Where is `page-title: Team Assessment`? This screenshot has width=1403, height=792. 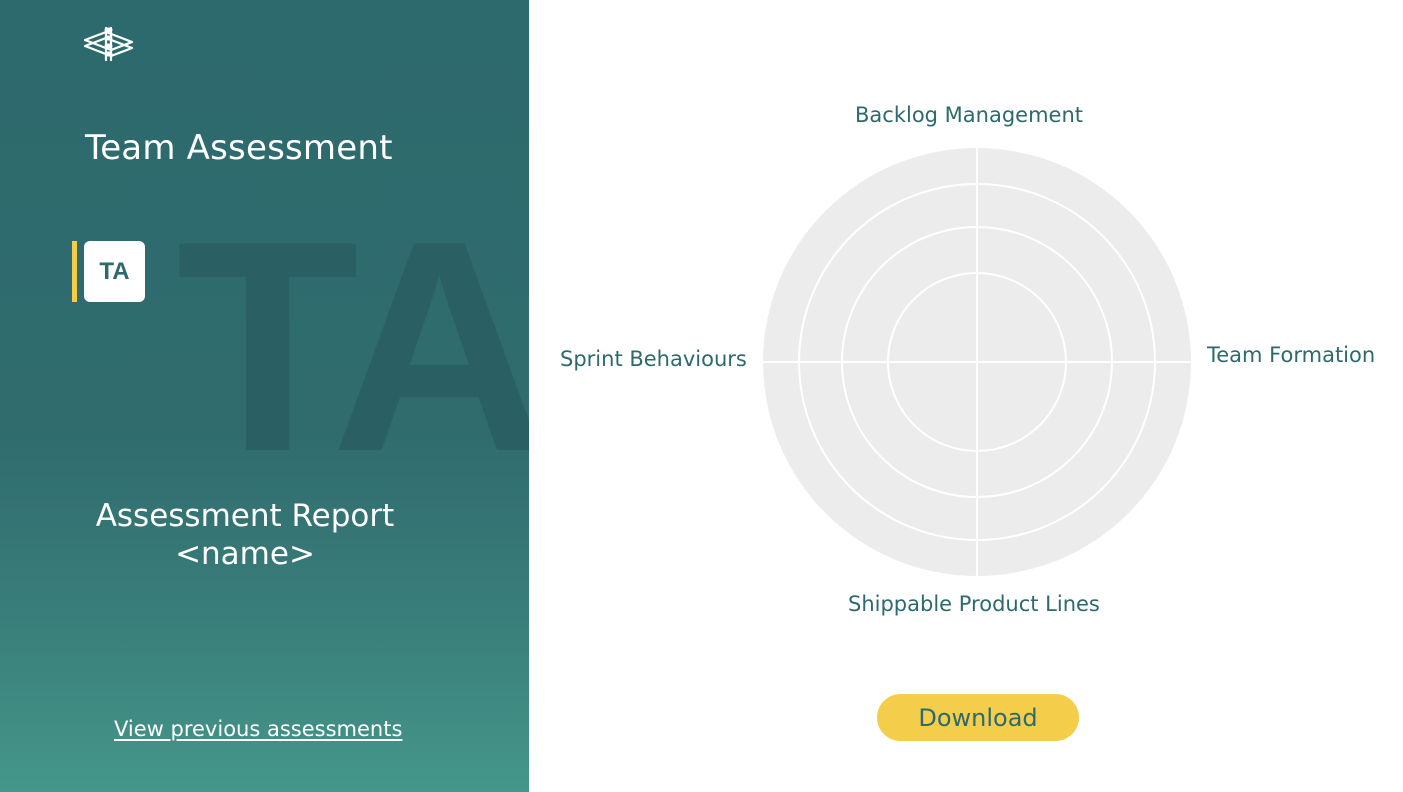 page-title: Team Assessment is located at coordinates (239, 148).